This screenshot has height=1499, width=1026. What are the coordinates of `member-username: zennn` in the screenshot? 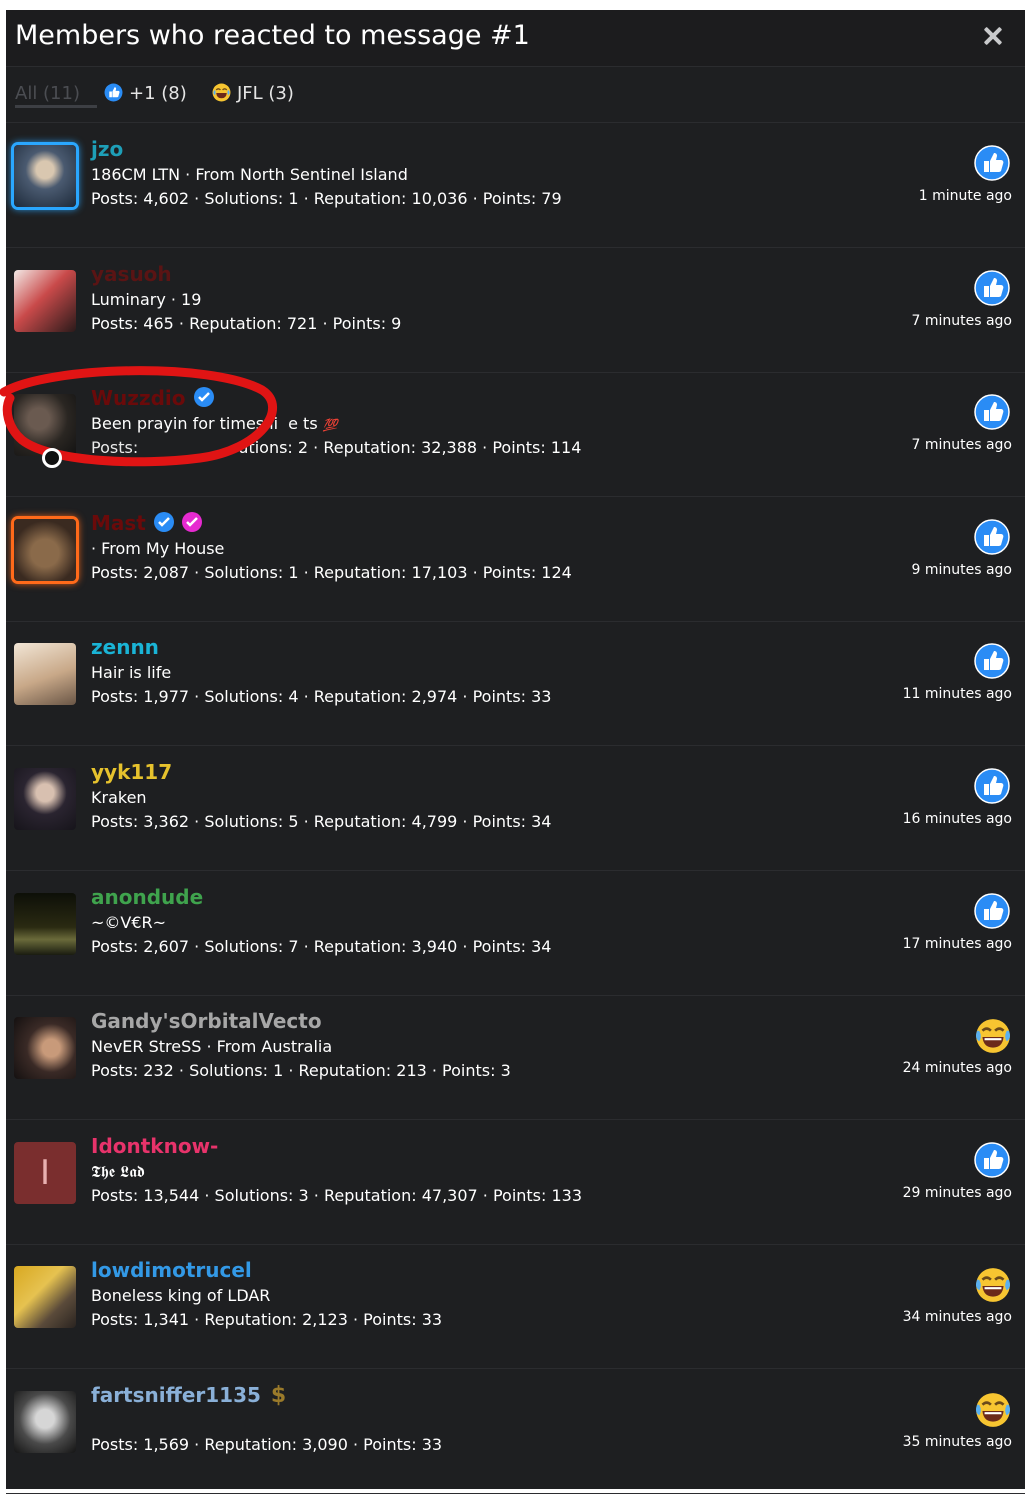 It's located at (125, 647).